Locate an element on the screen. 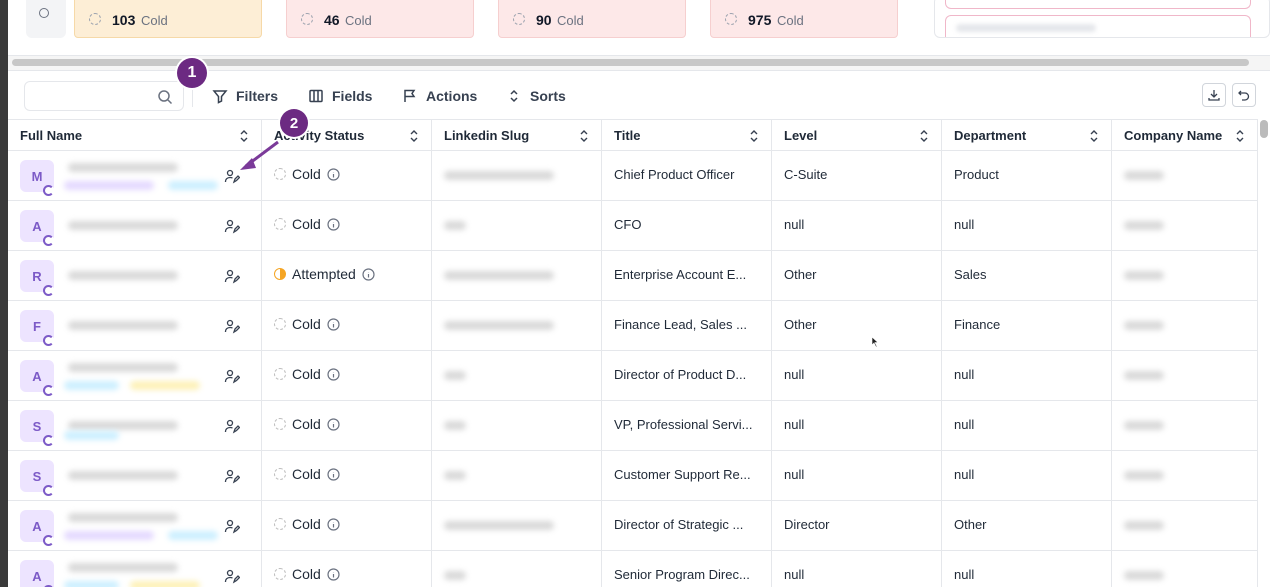 This screenshot has width=1270, height=587. table-row: A Cold Director of Product D... null null is located at coordinates (633, 376).